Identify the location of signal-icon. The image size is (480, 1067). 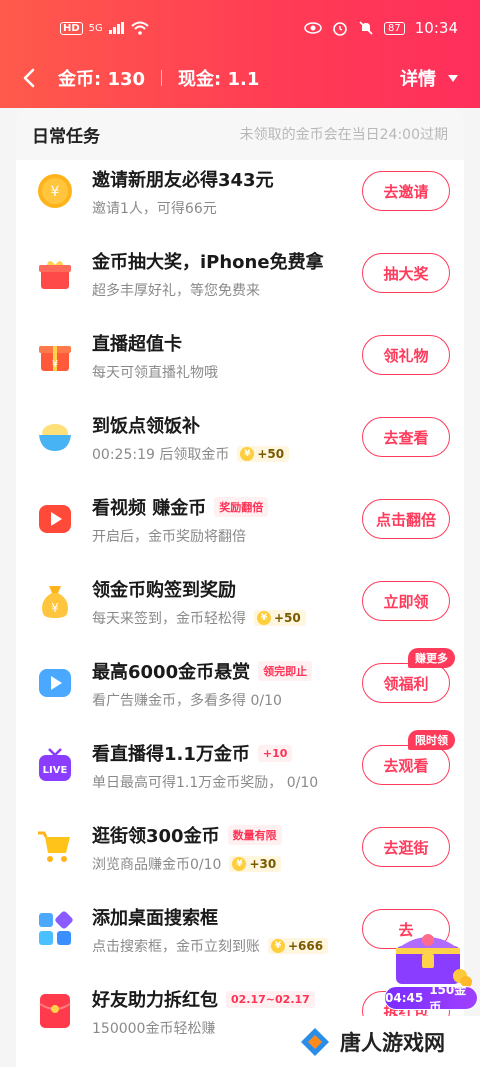
(116, 28).